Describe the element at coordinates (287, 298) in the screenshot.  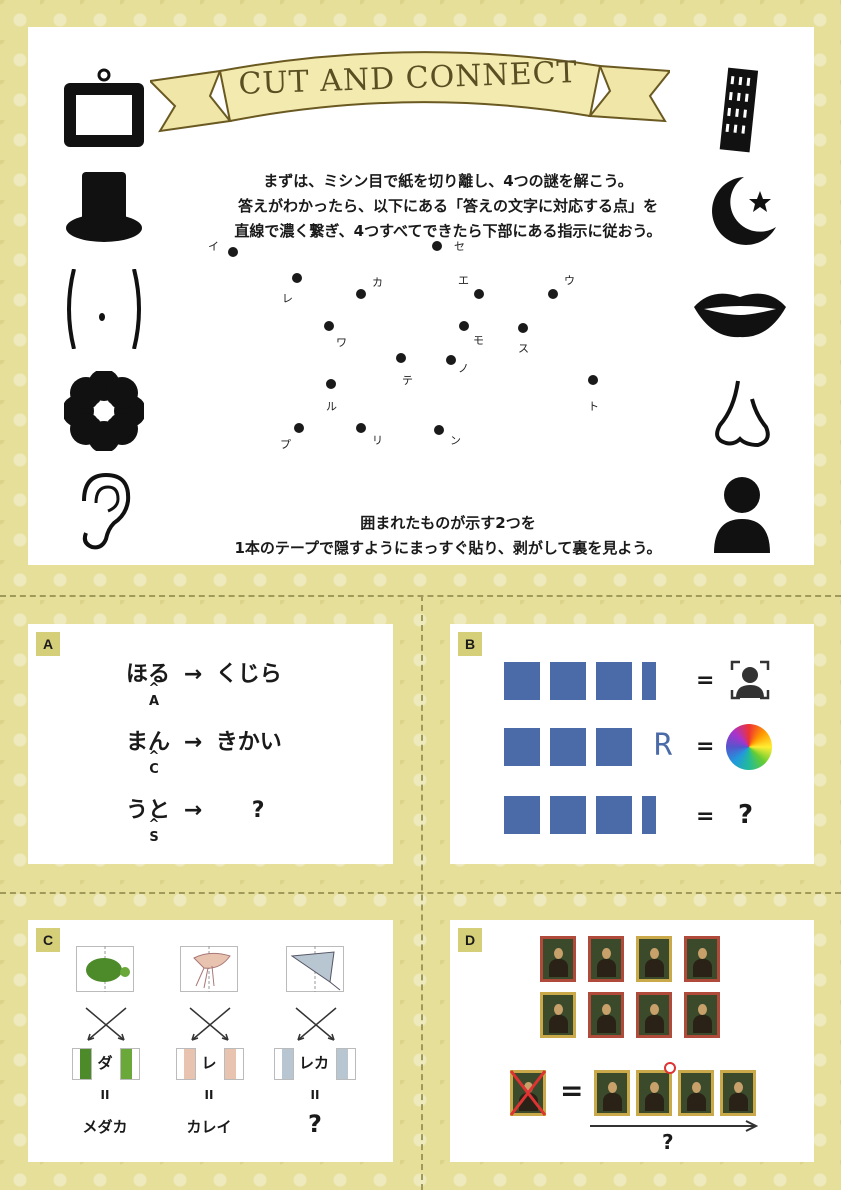
I see `dot-label-re: レ` at that location.